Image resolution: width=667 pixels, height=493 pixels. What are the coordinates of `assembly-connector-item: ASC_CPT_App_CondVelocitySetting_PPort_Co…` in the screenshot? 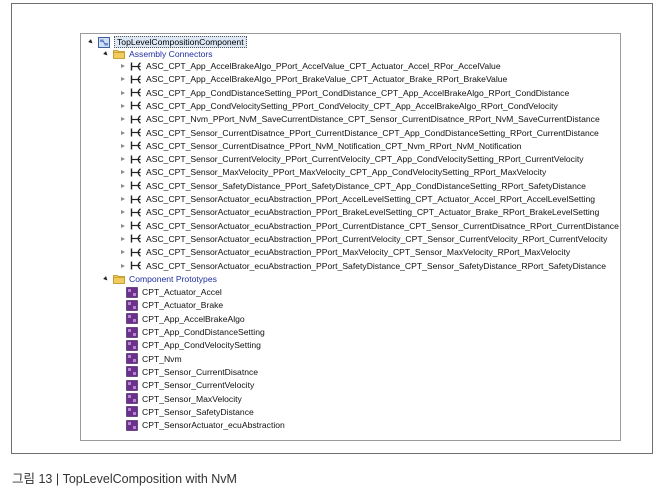 It's located at (338, 106).